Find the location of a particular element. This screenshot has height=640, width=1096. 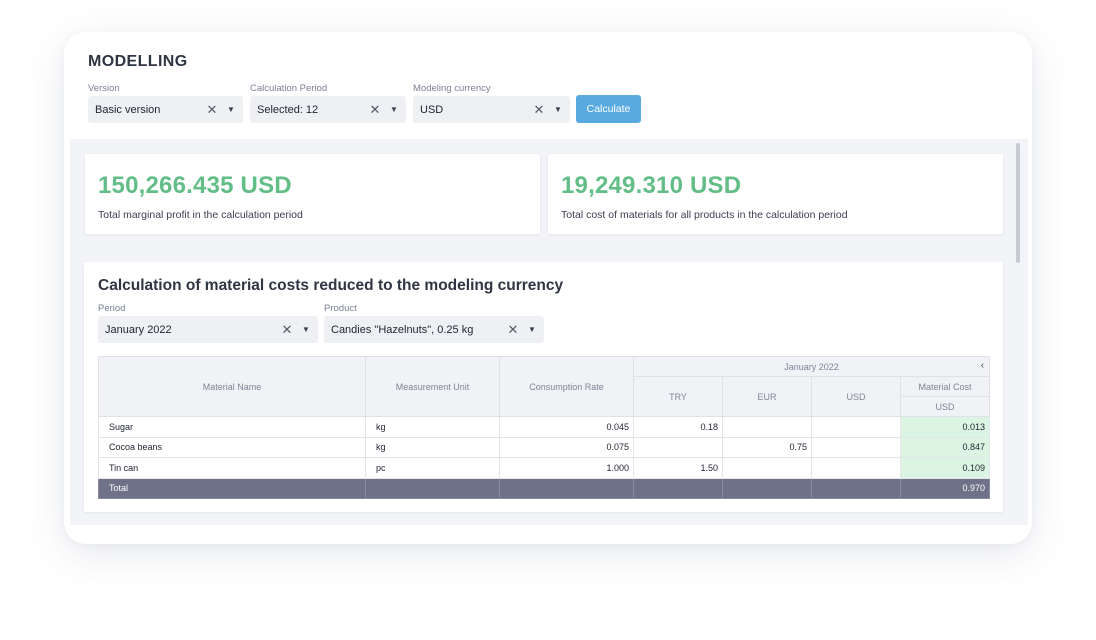

total-label: Total is located at coordinates (232, 488).